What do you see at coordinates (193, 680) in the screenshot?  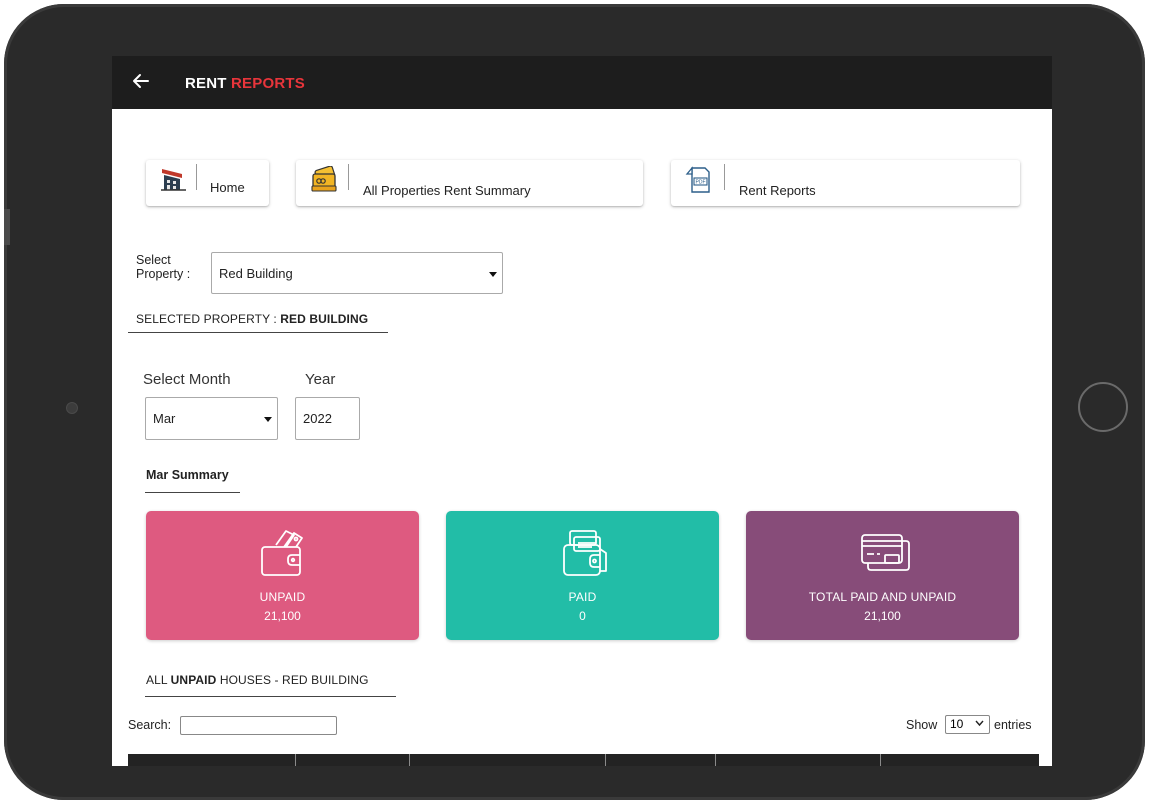 I see `unpaid-heading-bold: UNPAID` at bounding box center [193, 680].